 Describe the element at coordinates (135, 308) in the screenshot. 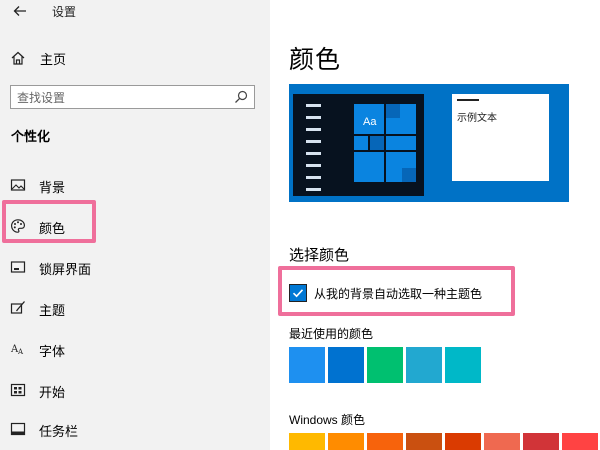

I see `sidebar-item-themes: 主题` at that location.